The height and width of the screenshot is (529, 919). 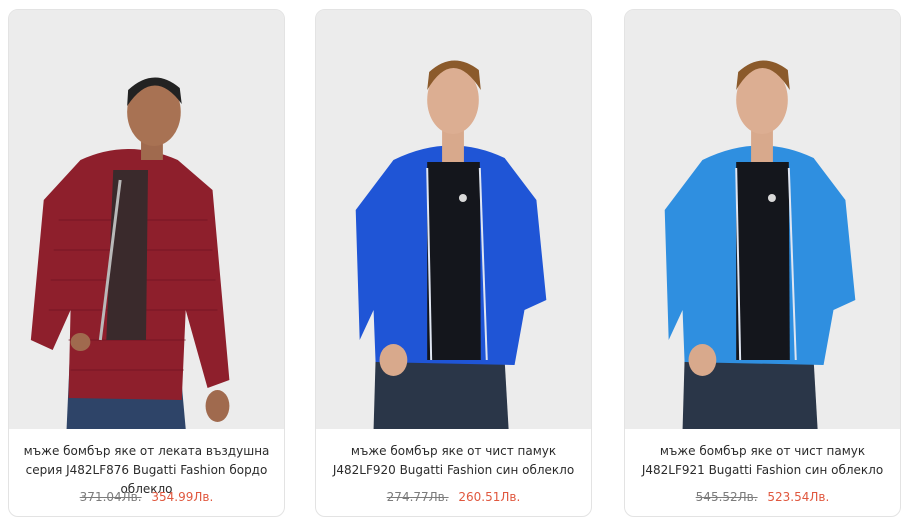 I want to click on old-price: 371.04Лв., so click(x=110, y=497).